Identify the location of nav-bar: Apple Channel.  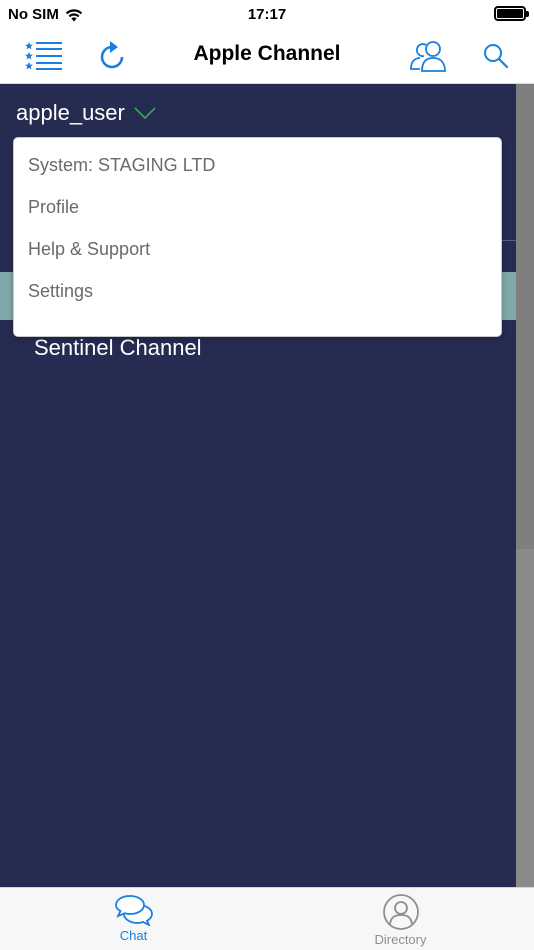
(267, 56).